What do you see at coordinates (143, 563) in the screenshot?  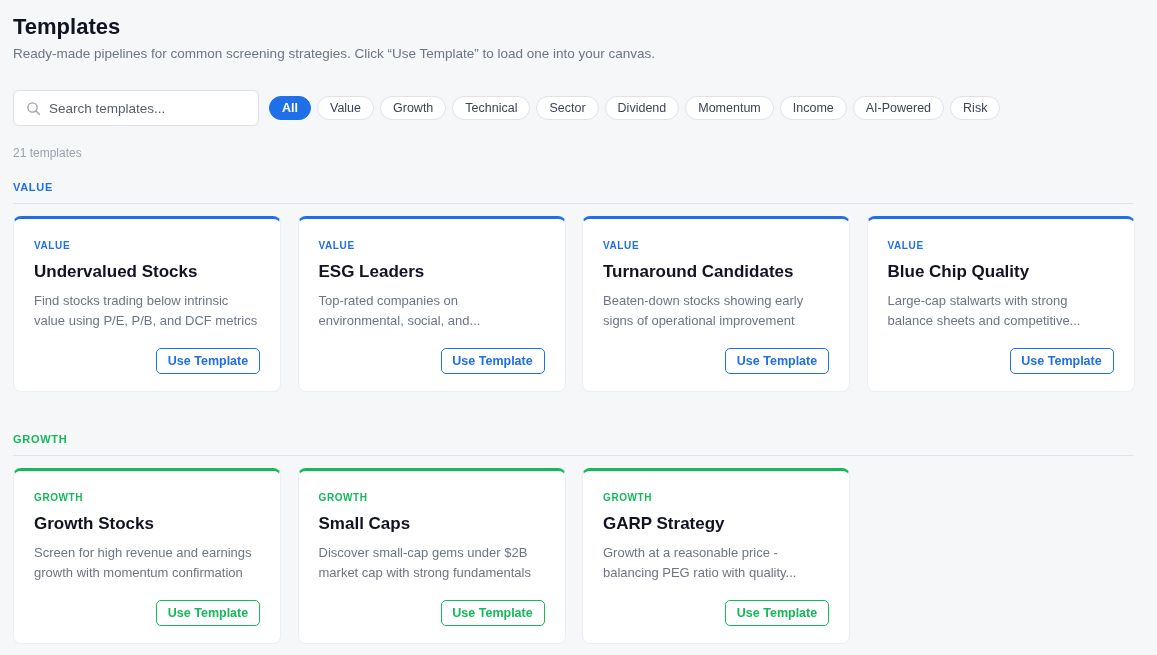 I see `card-description: Screen for high revenue and earnings growth with momentum confirmation` at bounding box center [143, 563].